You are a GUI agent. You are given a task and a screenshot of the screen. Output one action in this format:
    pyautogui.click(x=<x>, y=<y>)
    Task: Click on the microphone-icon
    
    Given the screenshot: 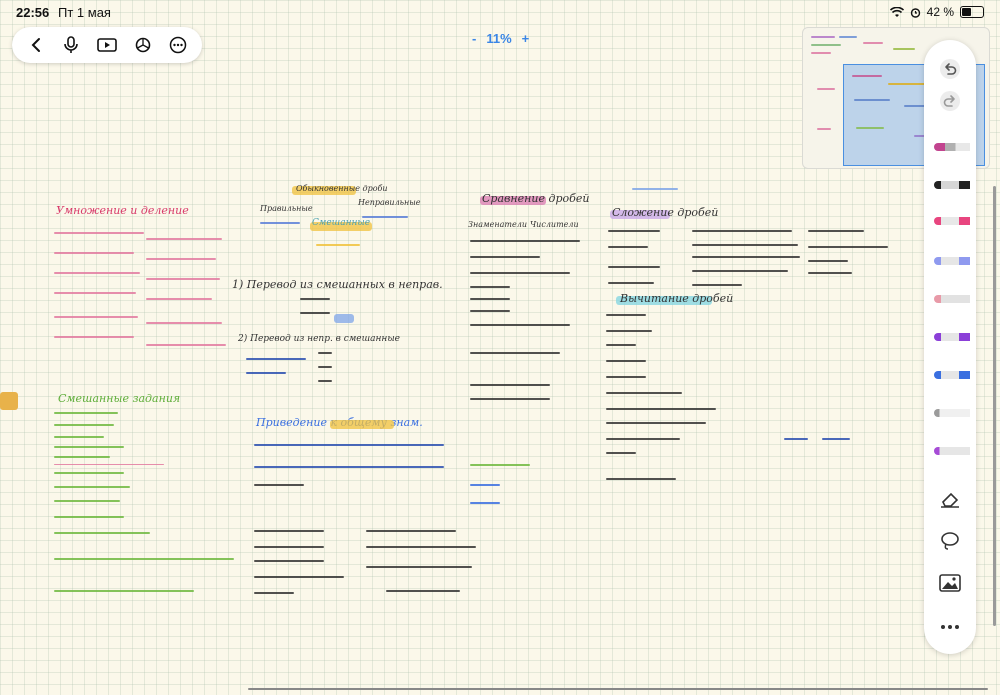 What is the action you would take?
    pyautogui.click(x=71, y=45)
    